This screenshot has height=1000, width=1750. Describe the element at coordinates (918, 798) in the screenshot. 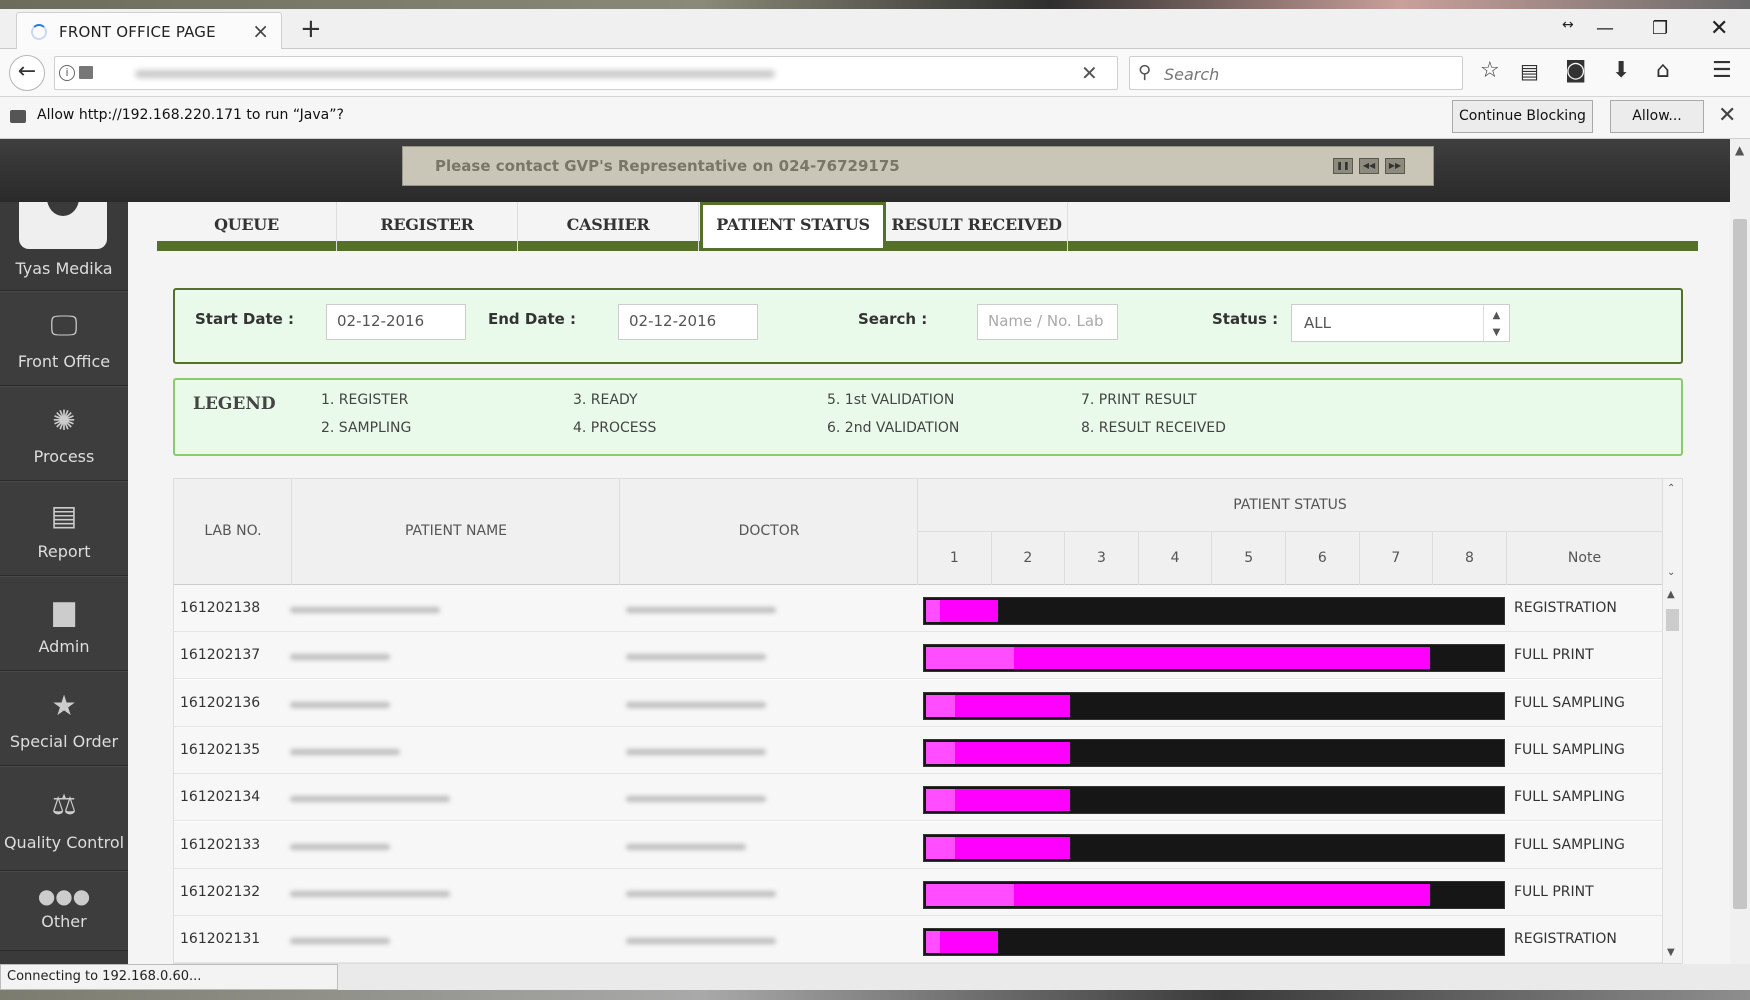

I see `table-row: 161202134 FULL SAMPLING` at that location.